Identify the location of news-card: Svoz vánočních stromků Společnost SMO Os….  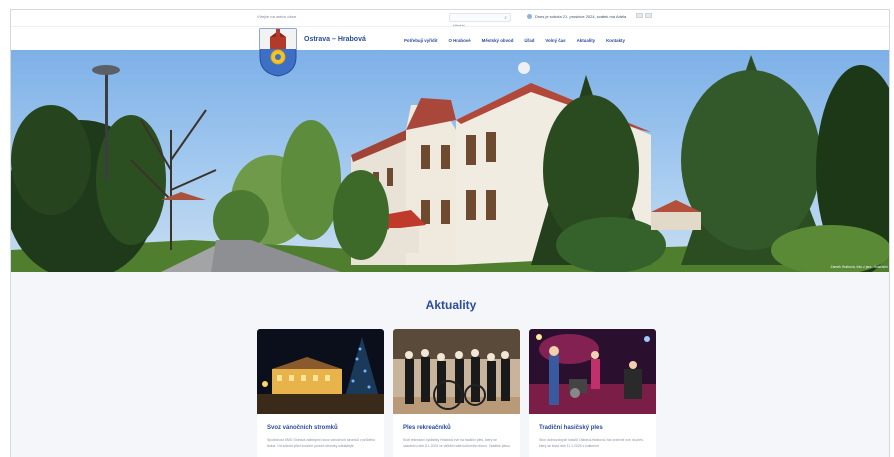
(320, 393).